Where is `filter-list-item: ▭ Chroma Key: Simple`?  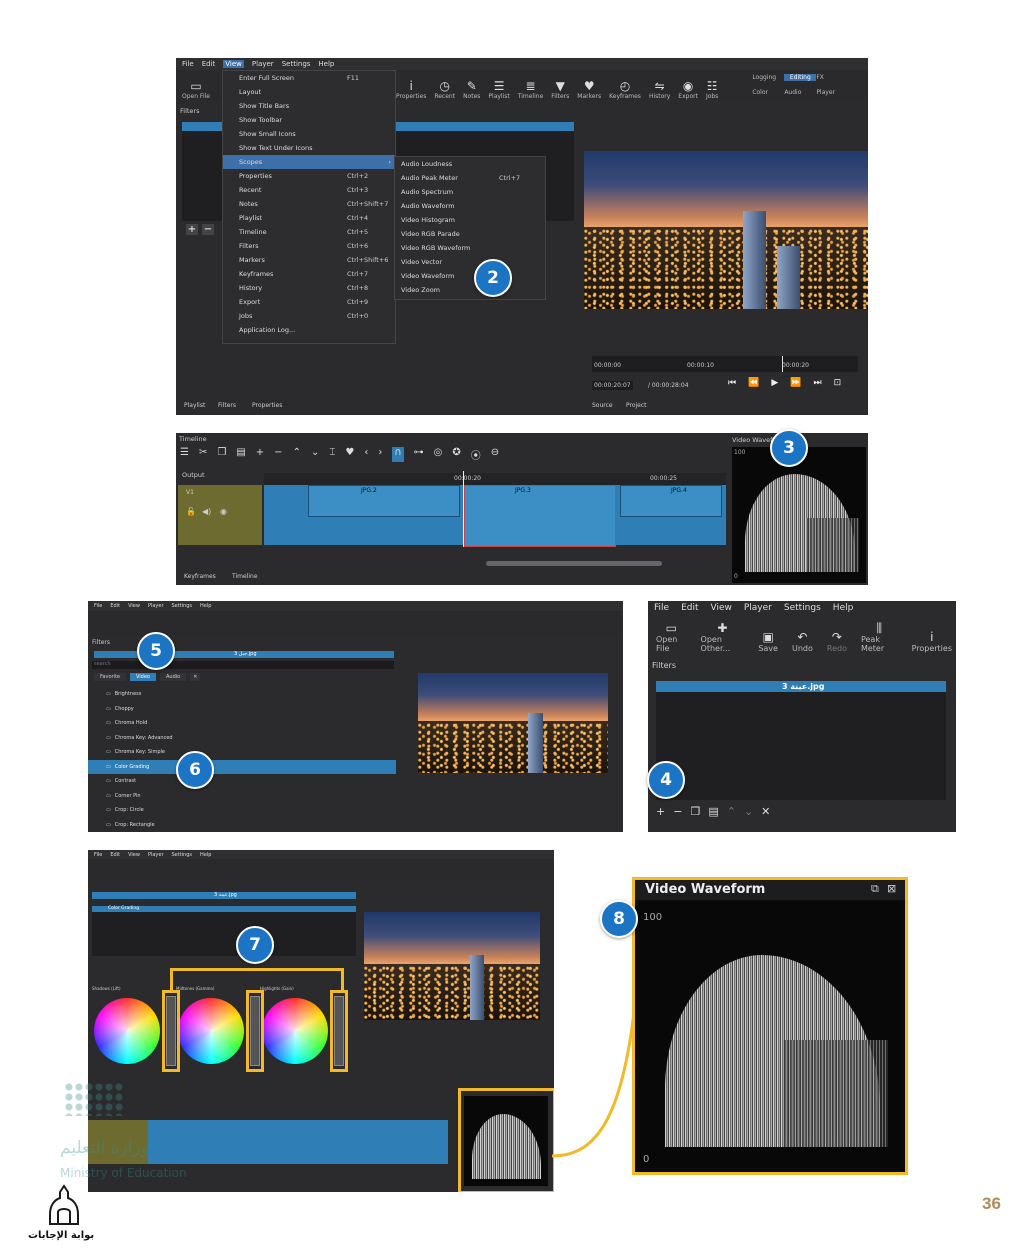
filter-list-item: ▭ Chroma Key: Simple is located at coordinates (242, 752).